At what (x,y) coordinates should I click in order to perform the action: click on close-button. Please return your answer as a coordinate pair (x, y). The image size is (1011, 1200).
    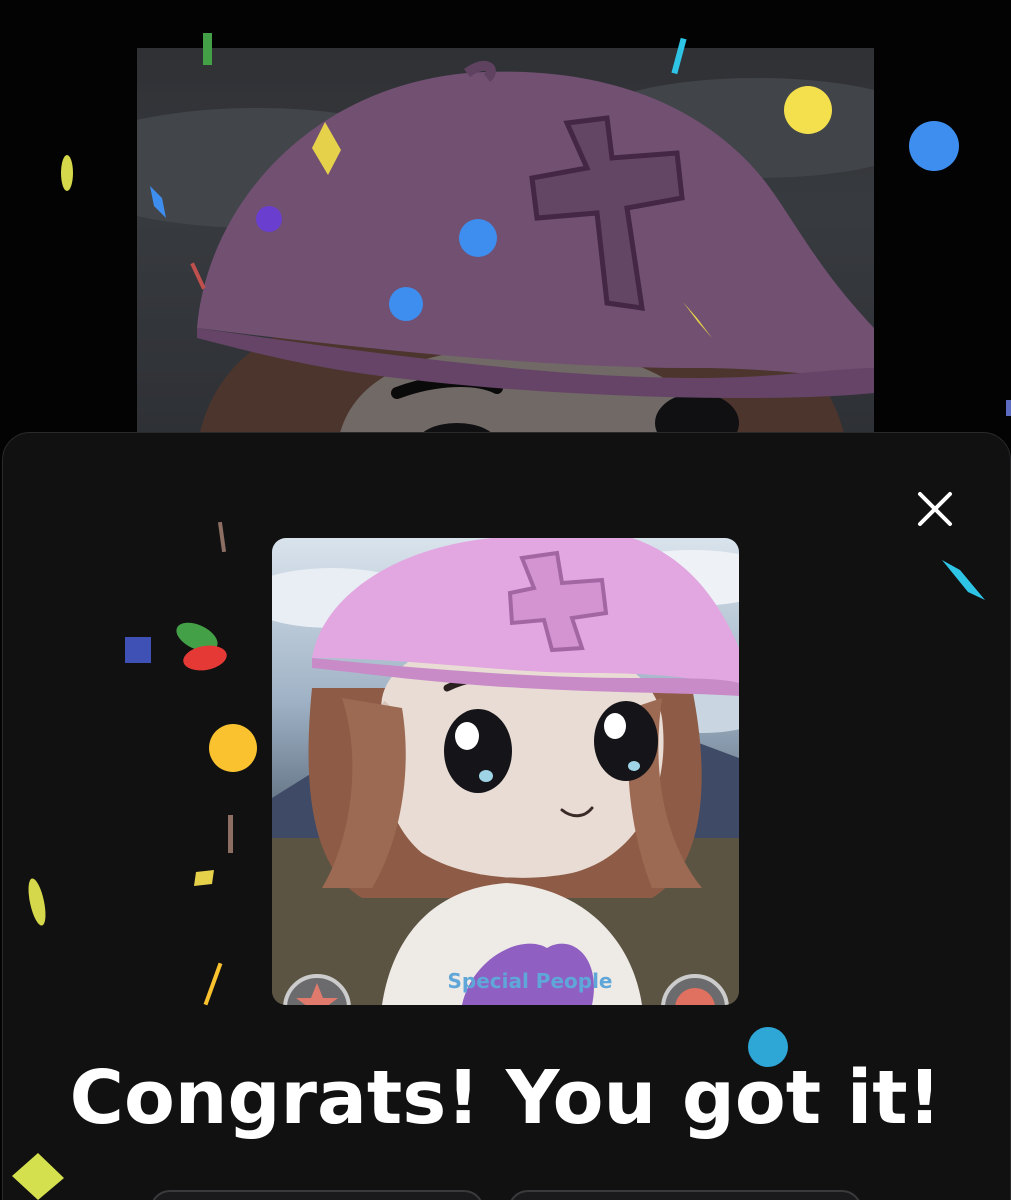
    Looking at the image, I should click on (935, 509).